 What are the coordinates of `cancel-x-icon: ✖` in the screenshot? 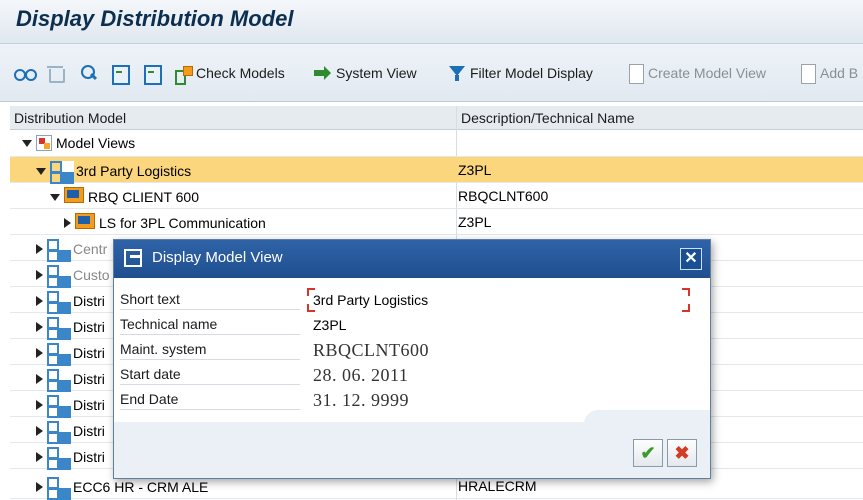 It's located at (682, 453).